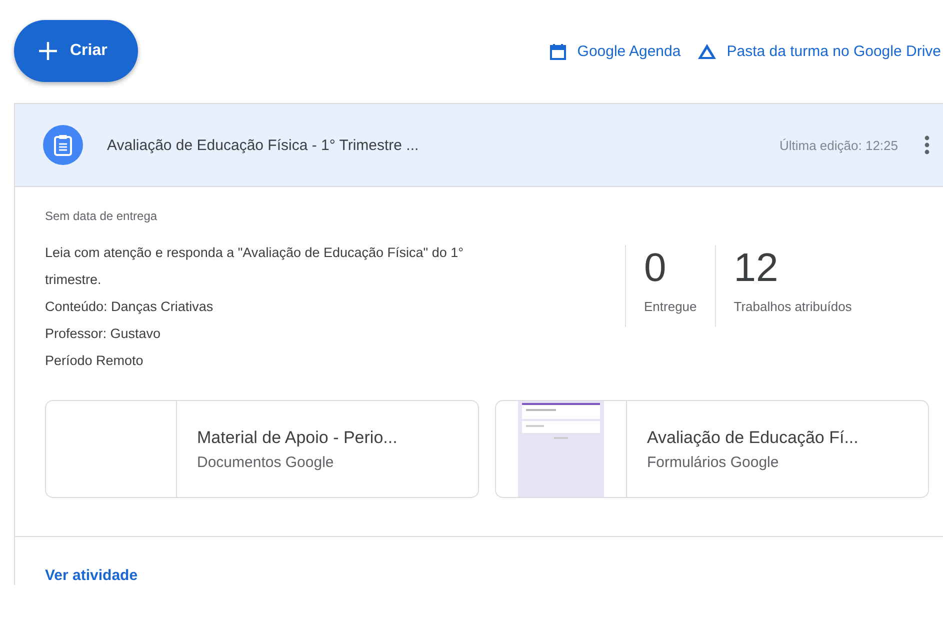 This screenshot has height=617, width=943. I want to click on attachment-type: Documentos Google, so click(266, 462).